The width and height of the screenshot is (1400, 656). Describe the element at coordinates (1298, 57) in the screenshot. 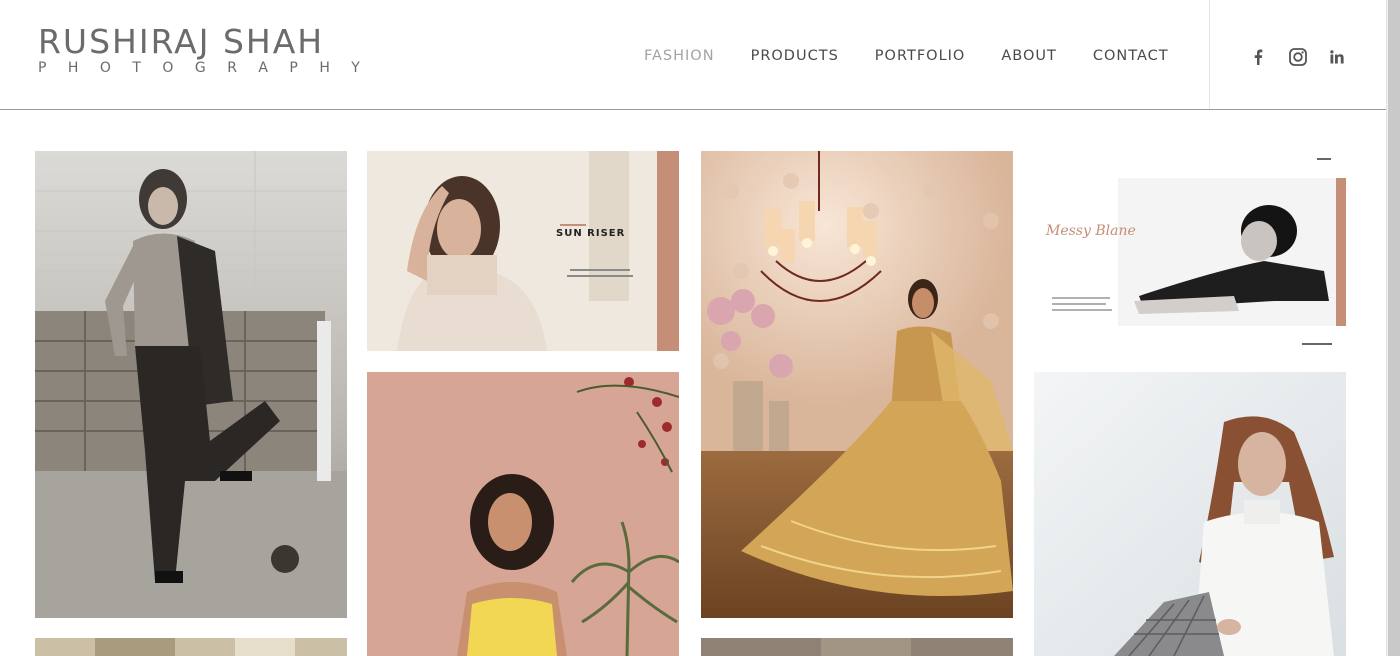

I see `instagram-icon` at that location.